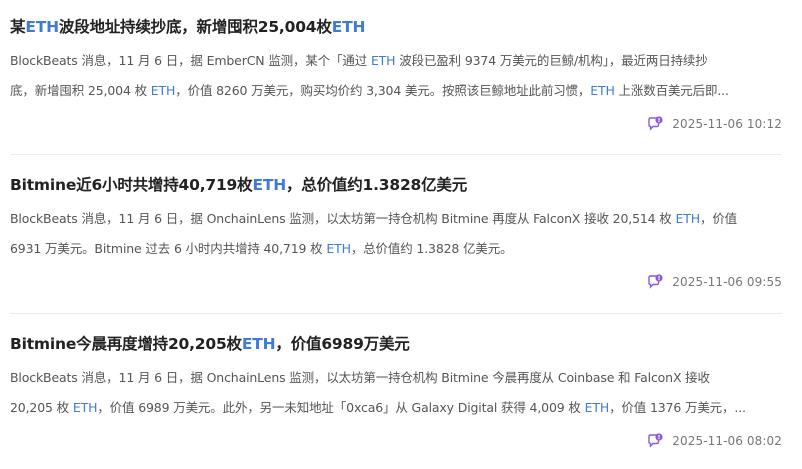 The height and width of the screenshot is (469, 802). What do you see at coordinates (210, 344) in the screenshot?
I see `news-title: Bitmine今晨再度增持20,205枚ETH，价值6989万美元` at bounding box center [210, 344].